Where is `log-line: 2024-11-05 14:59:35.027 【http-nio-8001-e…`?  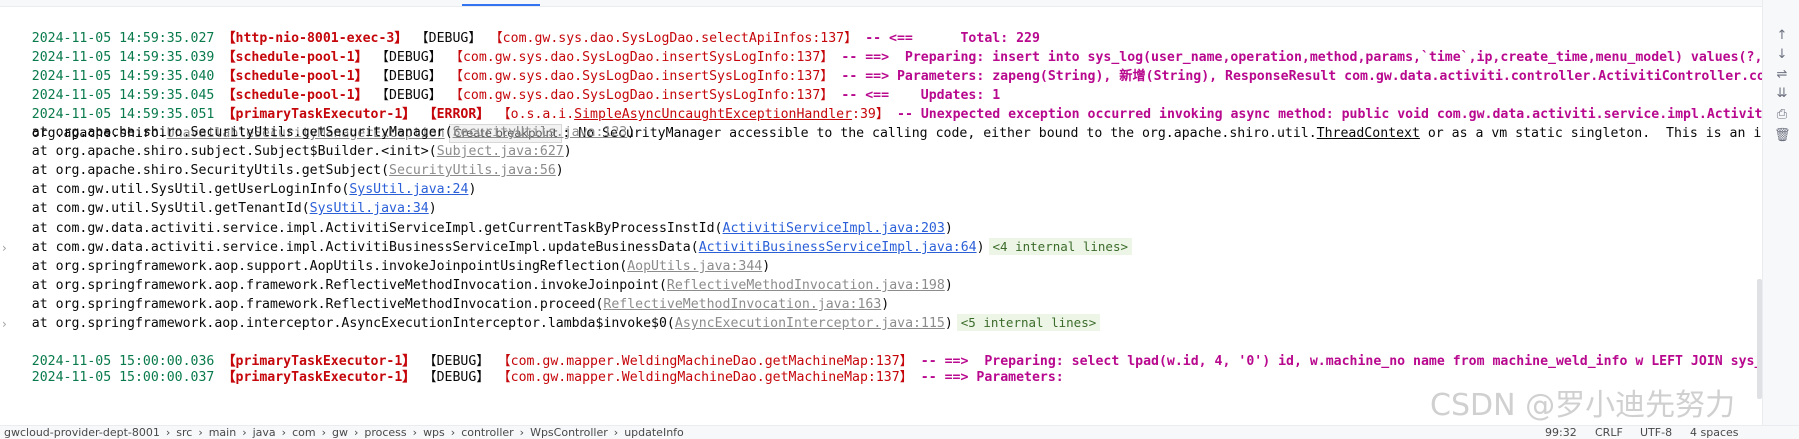 log-line: 2024-11-05 14:59:35.027 【http-nio-8001-e… is located at coordinates (520, 27).